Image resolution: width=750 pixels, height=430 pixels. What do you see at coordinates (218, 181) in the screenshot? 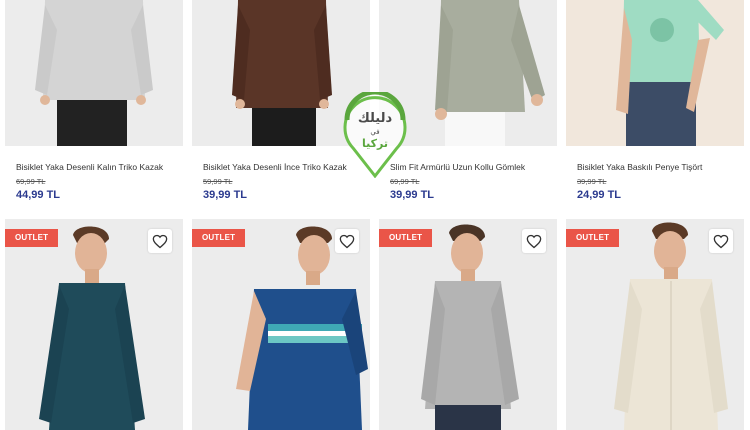
I see `old-price: 59,99 TL` at bounding box center [218, 181].